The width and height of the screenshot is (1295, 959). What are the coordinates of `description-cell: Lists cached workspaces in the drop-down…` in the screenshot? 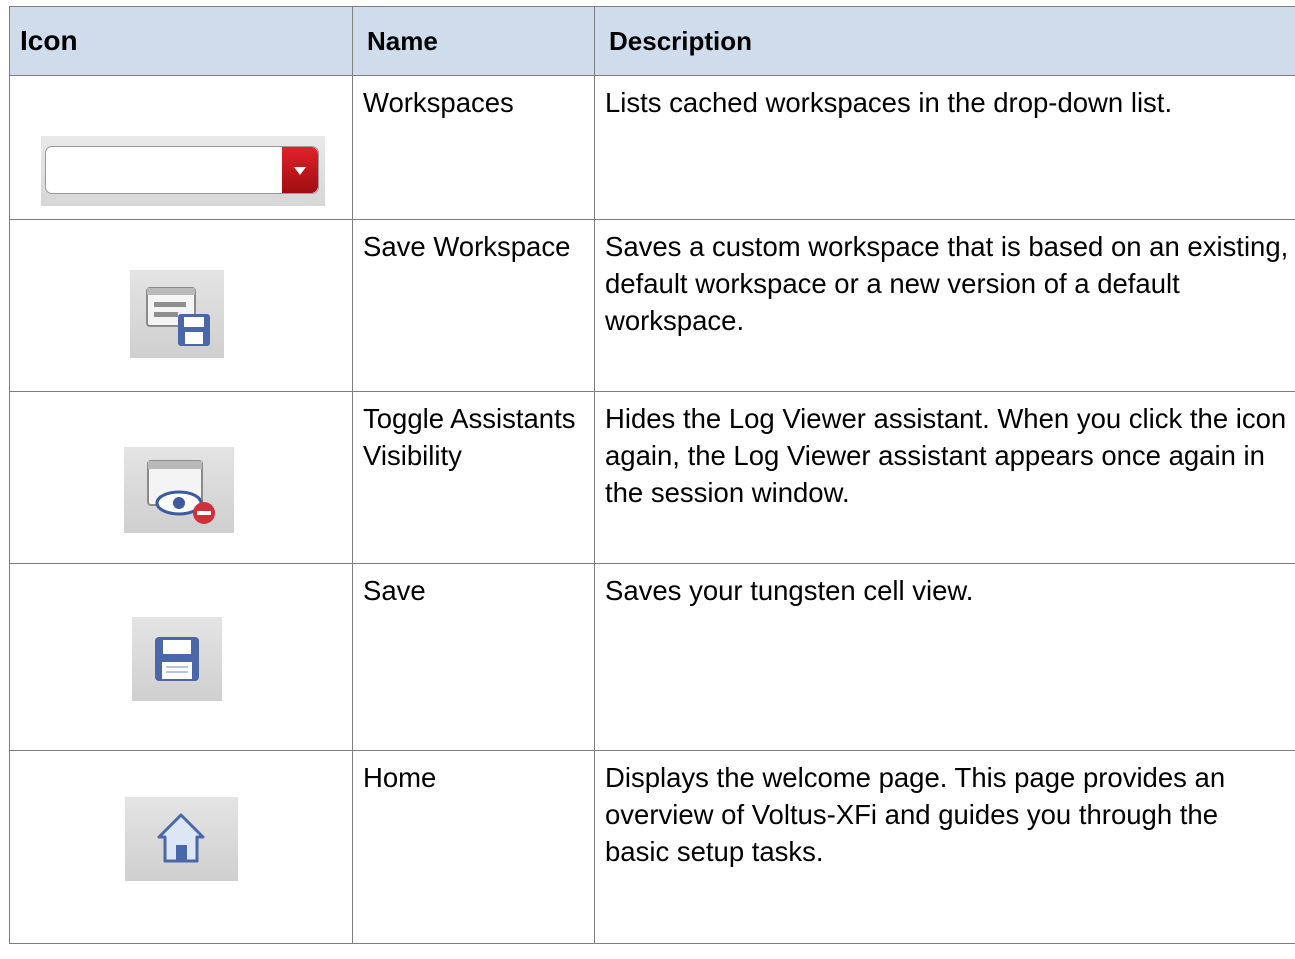 It's located at (944, 147).